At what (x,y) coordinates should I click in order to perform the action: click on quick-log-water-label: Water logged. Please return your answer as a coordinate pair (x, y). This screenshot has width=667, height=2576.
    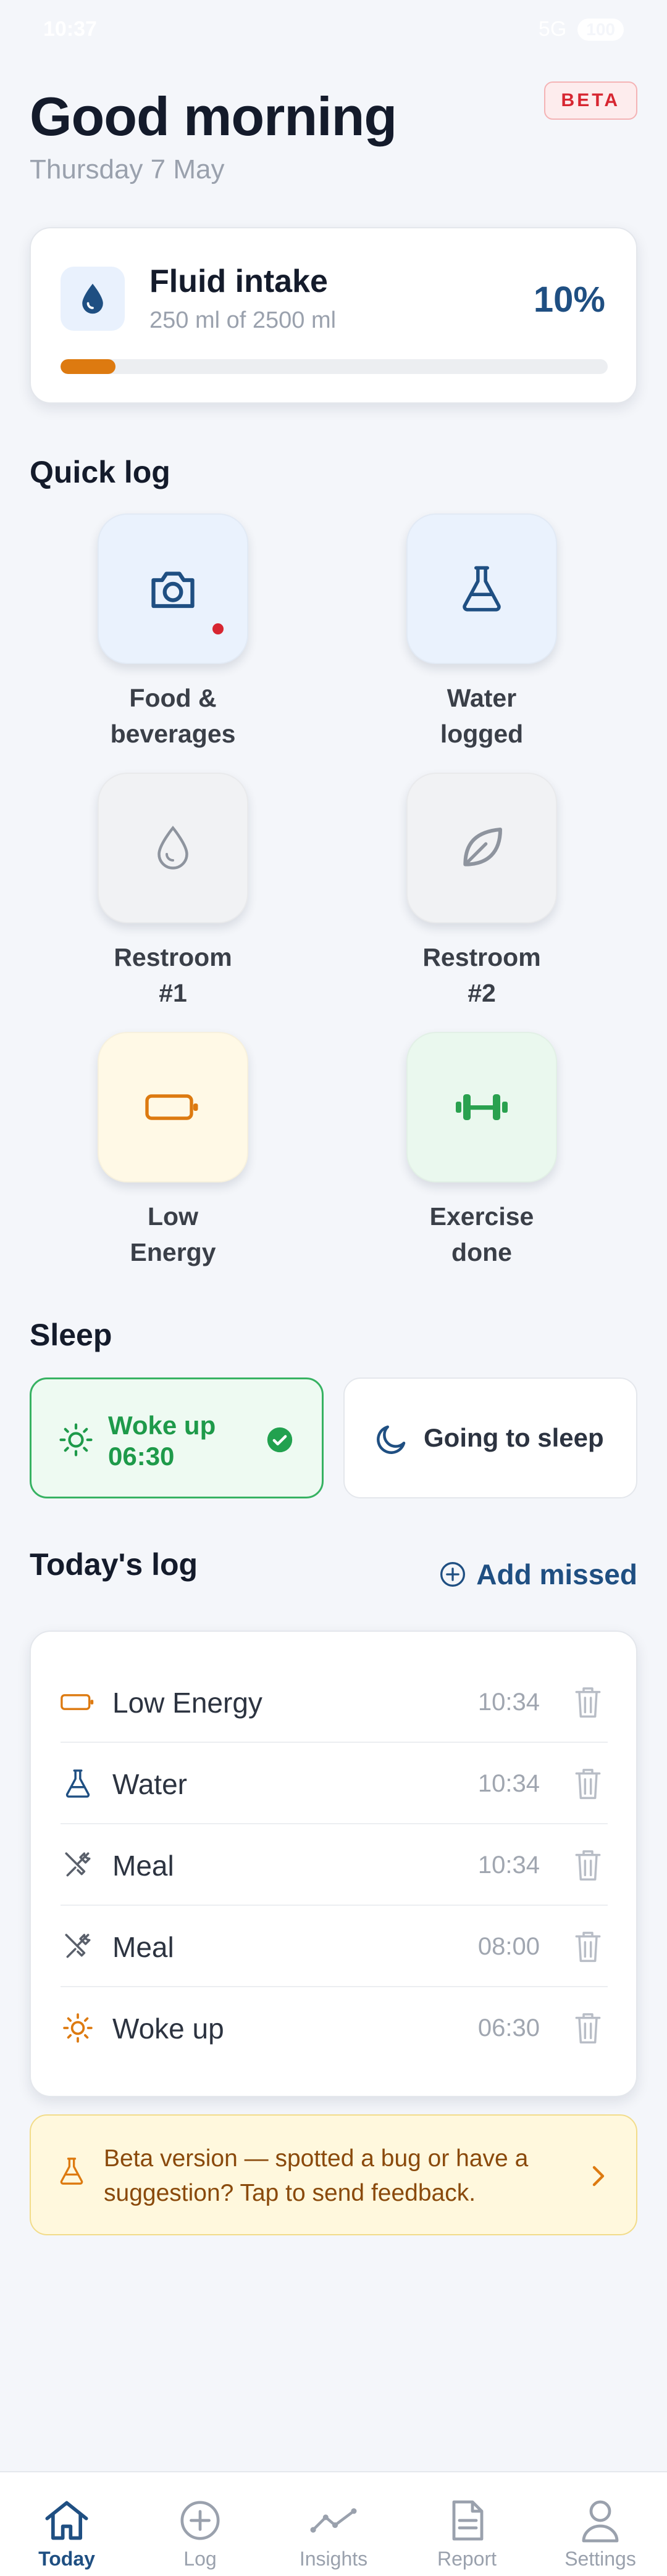
    Looking at the image, I should click on (482, 716).